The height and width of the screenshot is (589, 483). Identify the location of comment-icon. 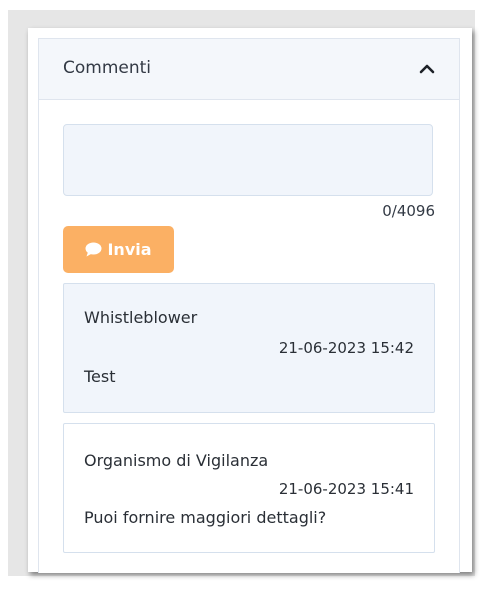
(93, 249).